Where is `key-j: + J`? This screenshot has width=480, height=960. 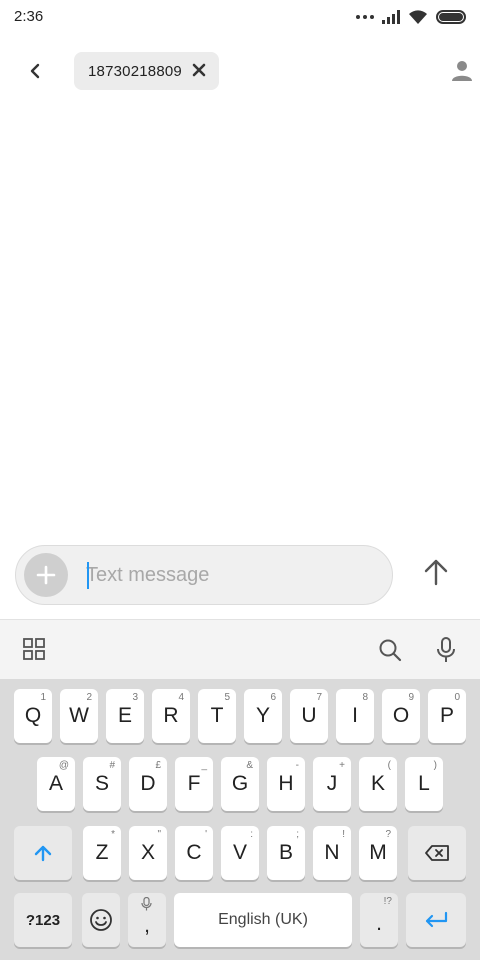
key-j: + J is located at coordinates (332, 784).